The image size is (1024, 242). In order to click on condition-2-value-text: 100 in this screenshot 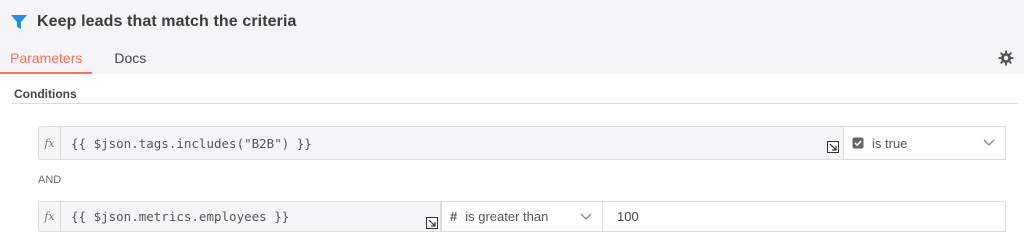, I will do `click(628, 216)`.